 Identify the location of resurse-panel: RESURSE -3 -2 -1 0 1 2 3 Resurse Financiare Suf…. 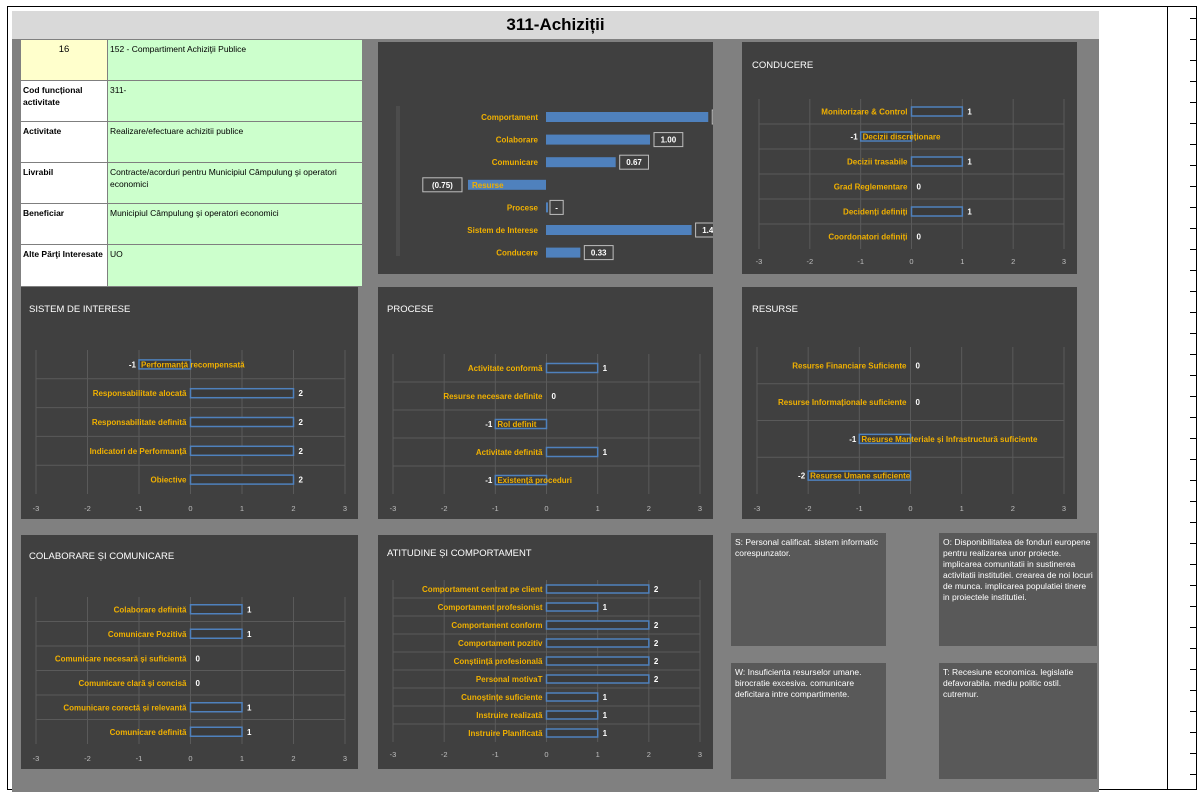
(909, 403).